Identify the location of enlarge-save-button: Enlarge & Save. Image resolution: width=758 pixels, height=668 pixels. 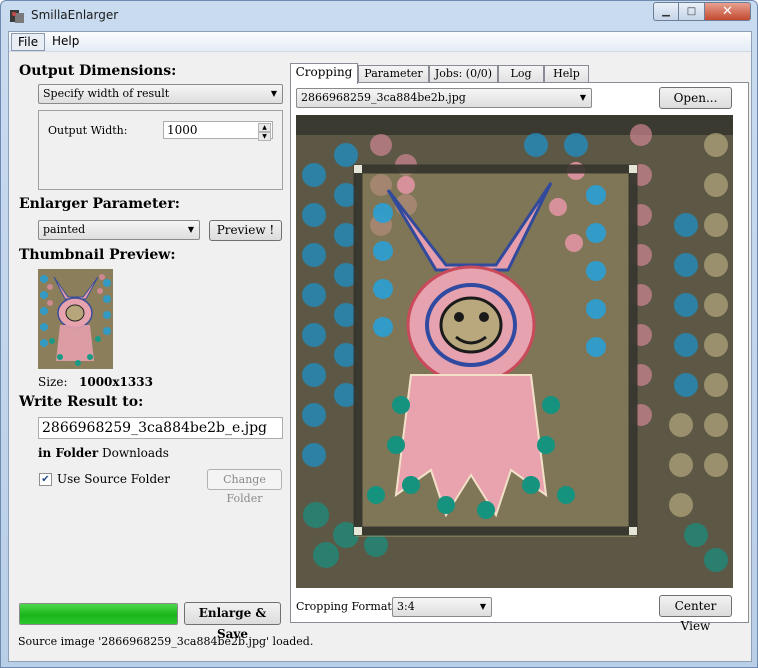
(232, 621).